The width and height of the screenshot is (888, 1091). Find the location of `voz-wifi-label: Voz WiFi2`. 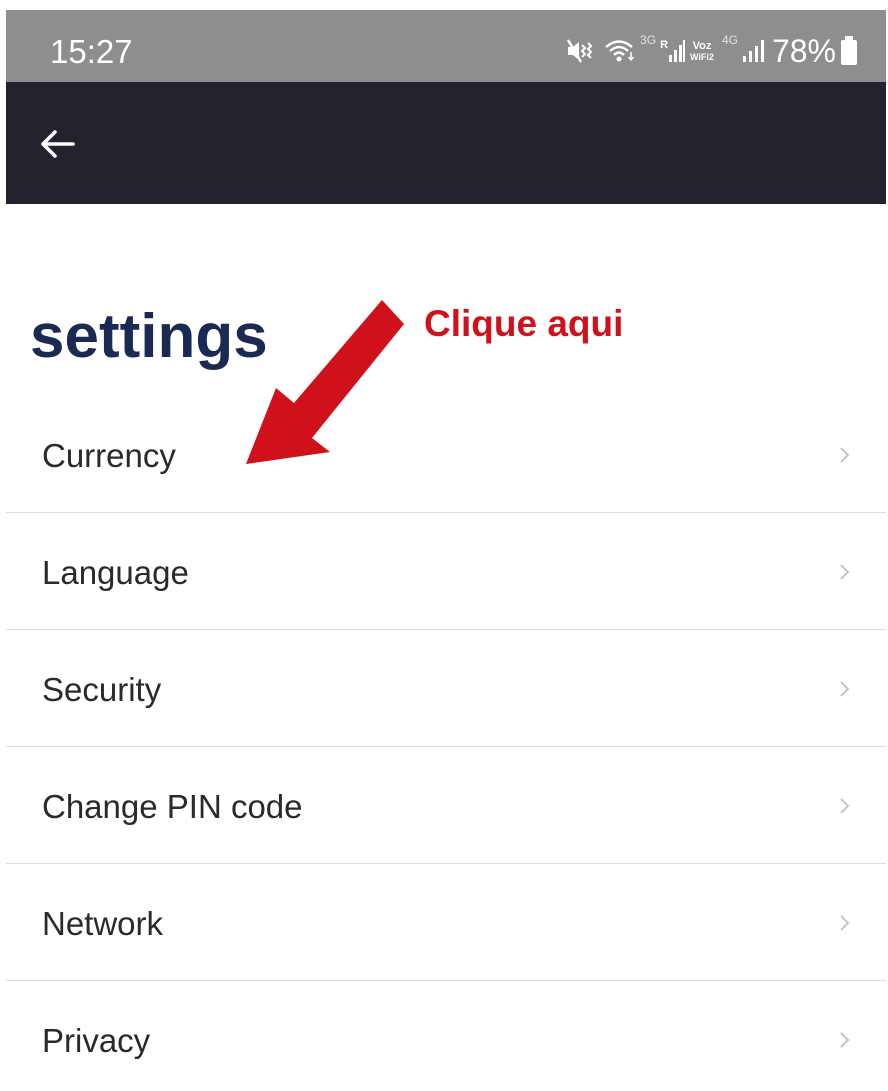

voz-wifi-label: Voz WiFi2 is located at coordinates (702, 51).